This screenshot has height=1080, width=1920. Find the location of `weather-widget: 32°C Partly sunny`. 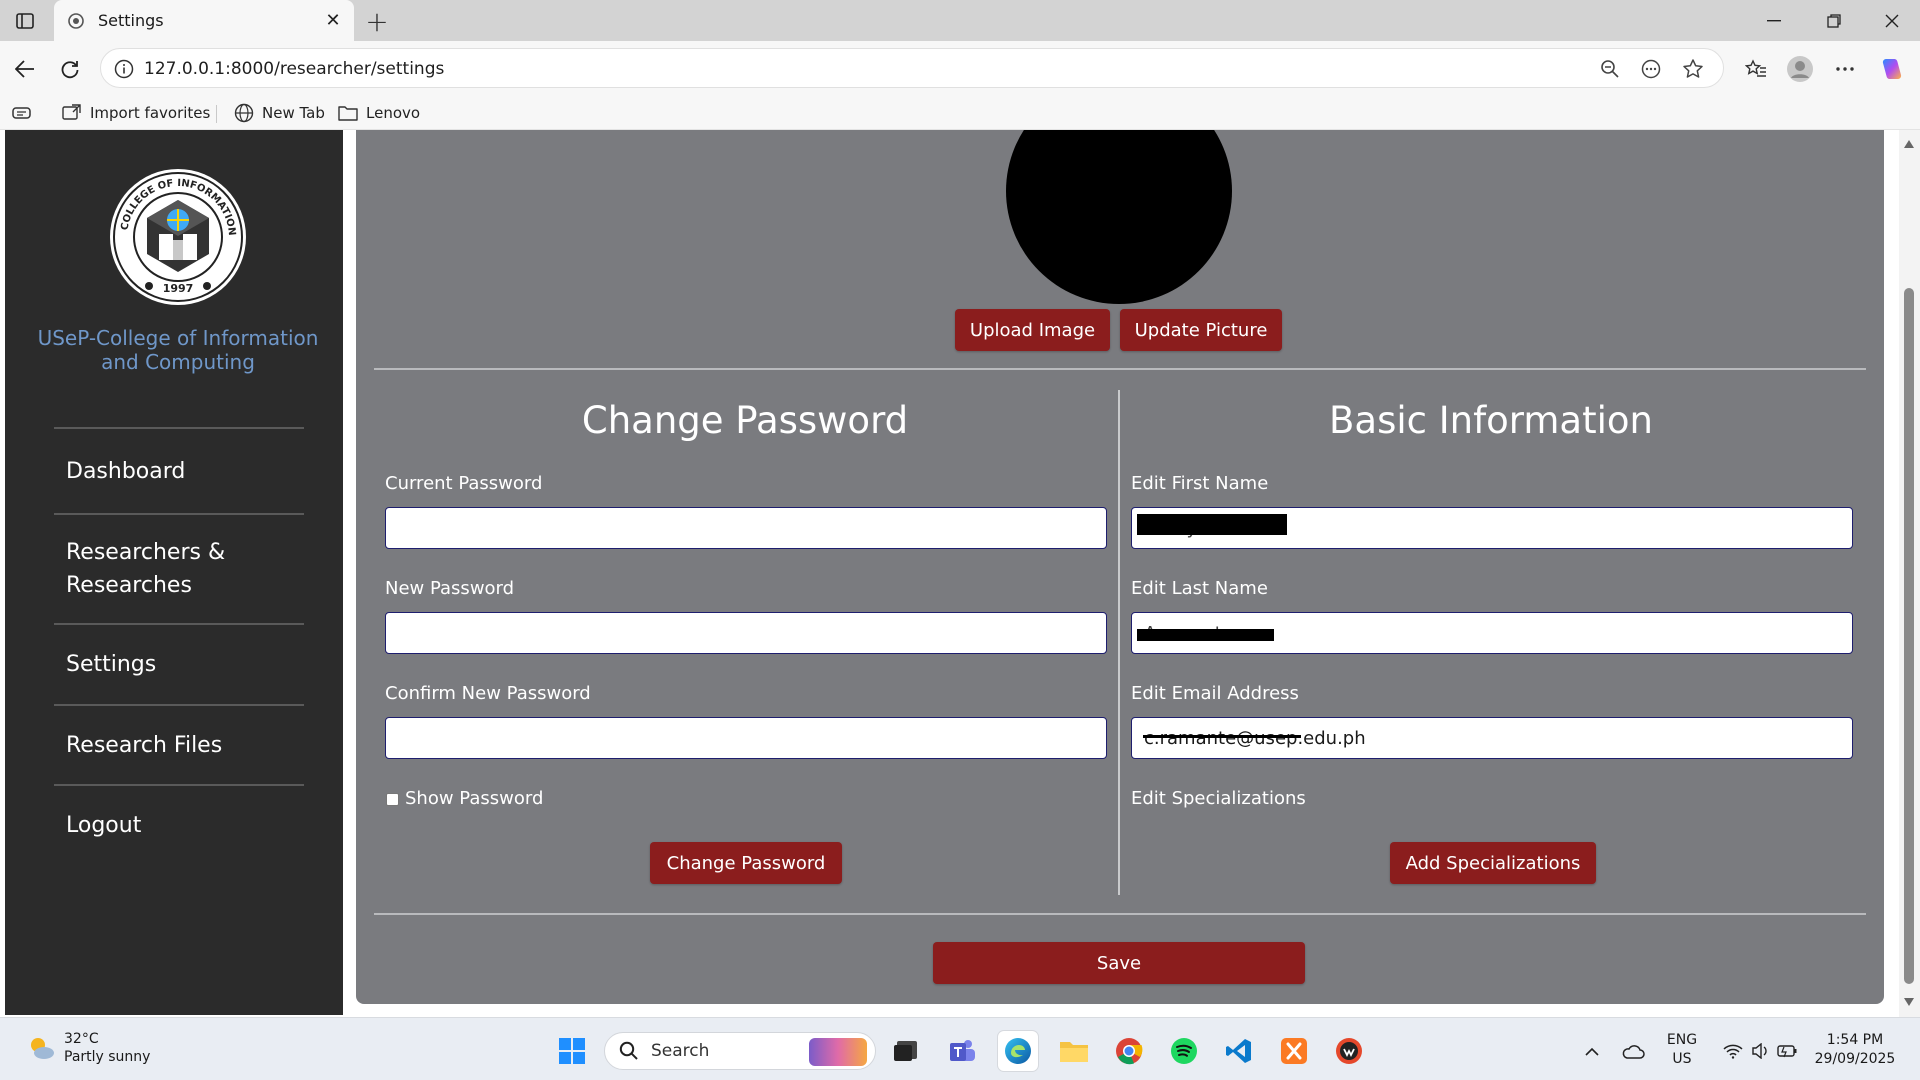

weather-widget: 32°C Partly sunny is located at coordinates (88, 1048).